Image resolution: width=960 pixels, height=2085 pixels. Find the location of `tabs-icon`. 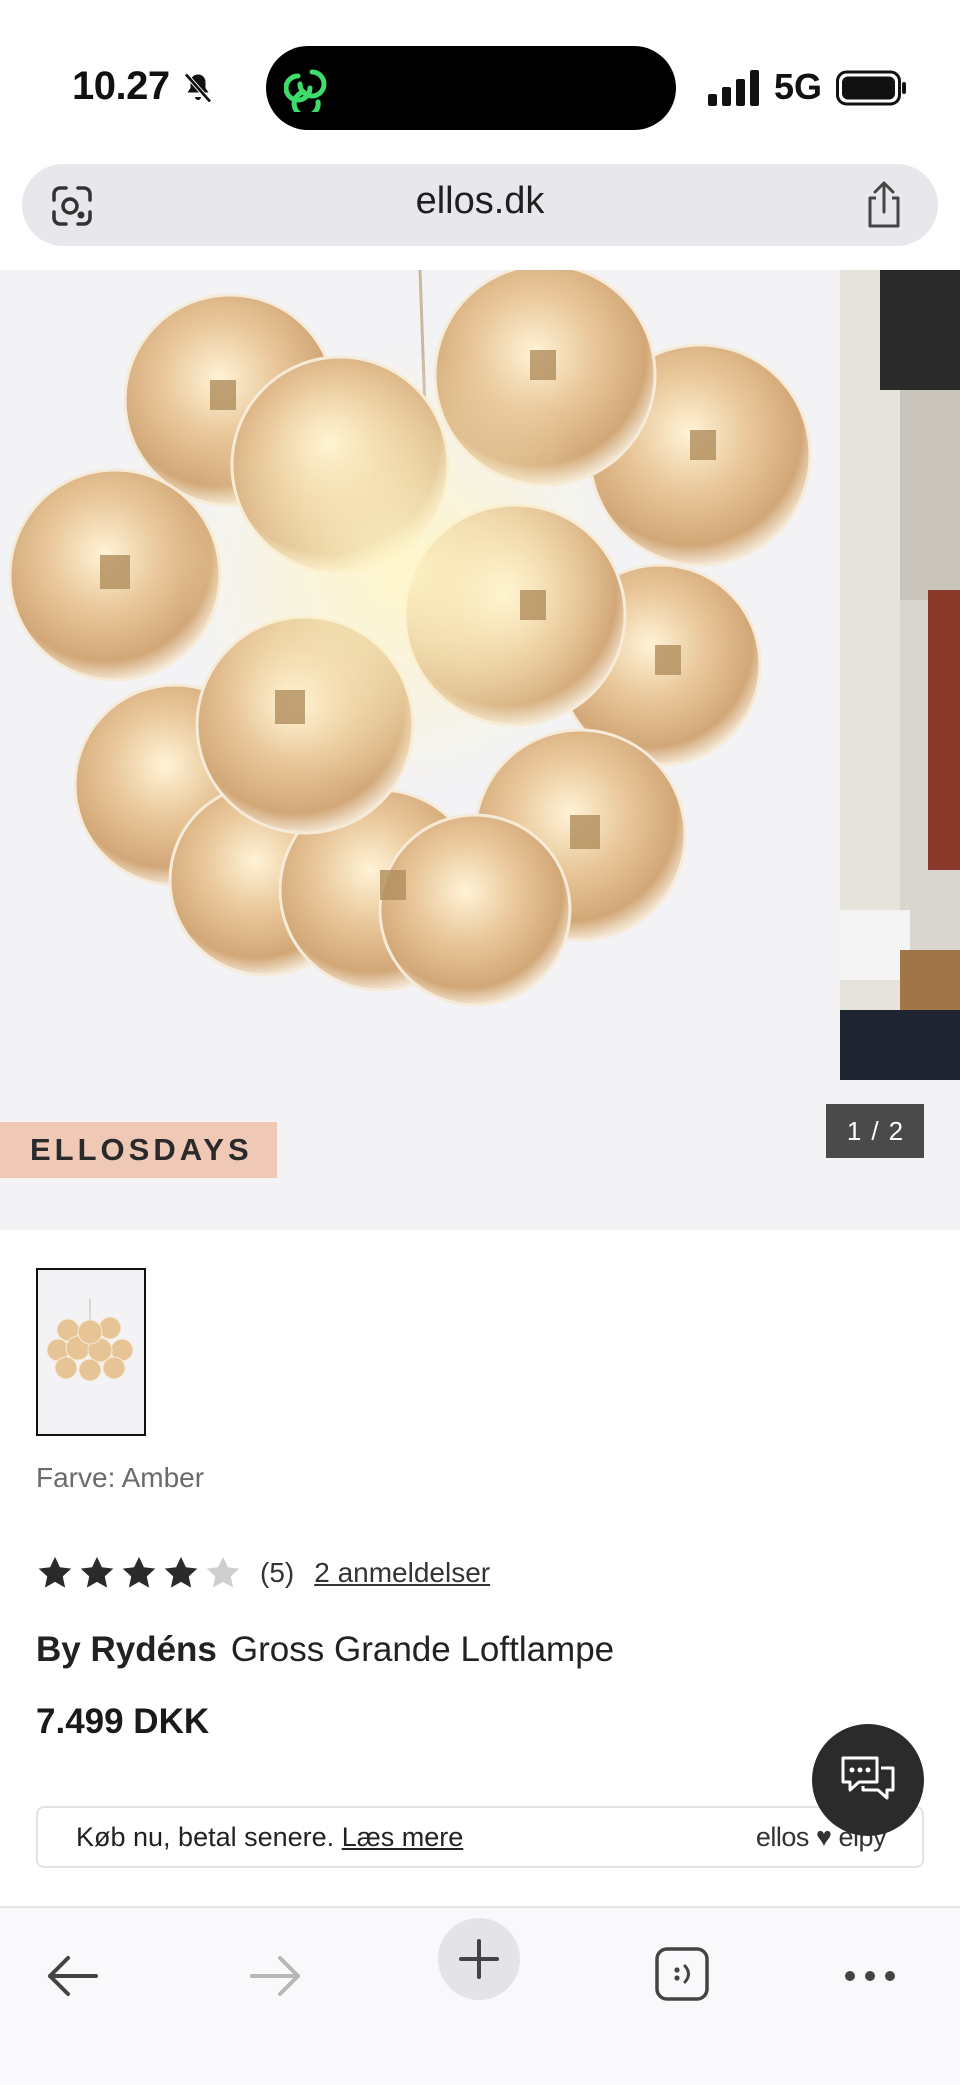

tabs-icon is located at coordinates (682, 1974).